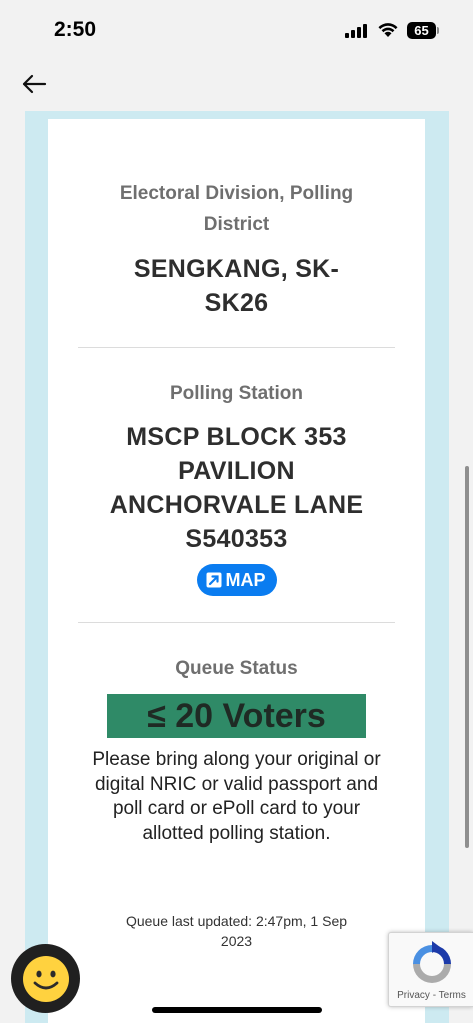  Describe the element at coordinates (236, 471) in the screenshot. I see `polling-station-line: PAVILION` at that location.